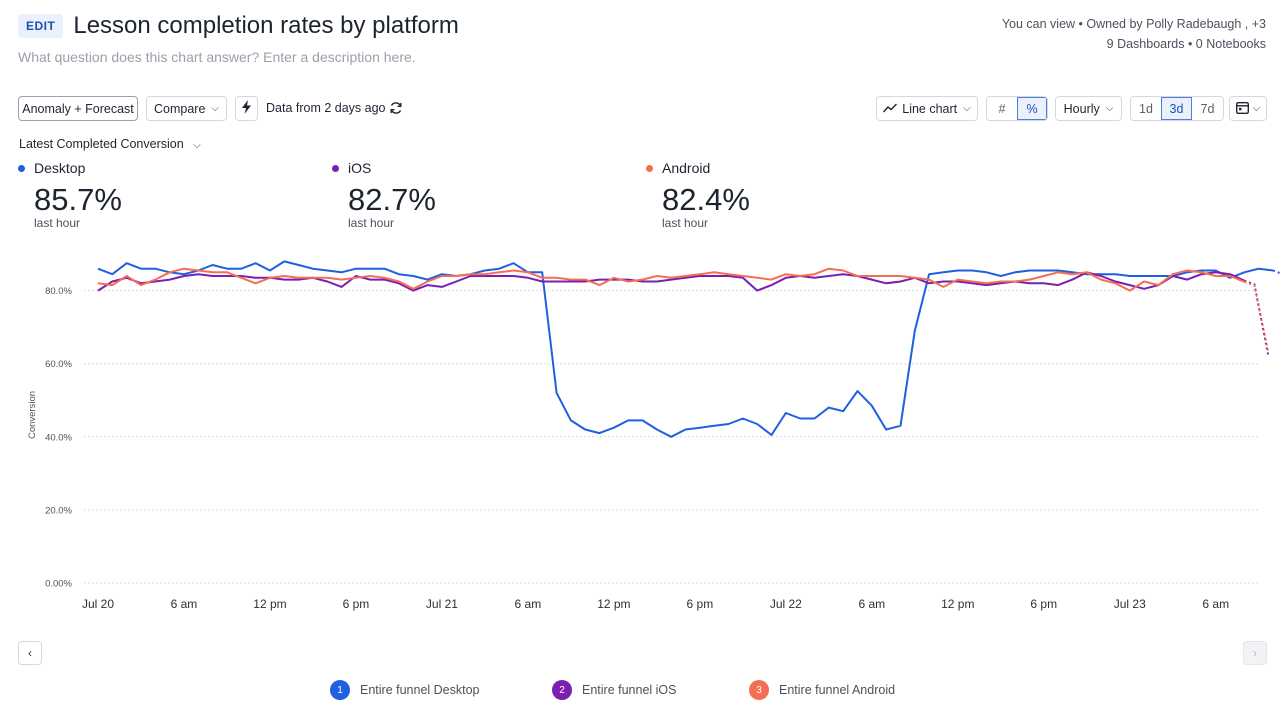 The image size is (1280, 721). Describe the element at coordinates (58, 291) in the screenshot. I see `y-tick-label: 80.0%` at that location.